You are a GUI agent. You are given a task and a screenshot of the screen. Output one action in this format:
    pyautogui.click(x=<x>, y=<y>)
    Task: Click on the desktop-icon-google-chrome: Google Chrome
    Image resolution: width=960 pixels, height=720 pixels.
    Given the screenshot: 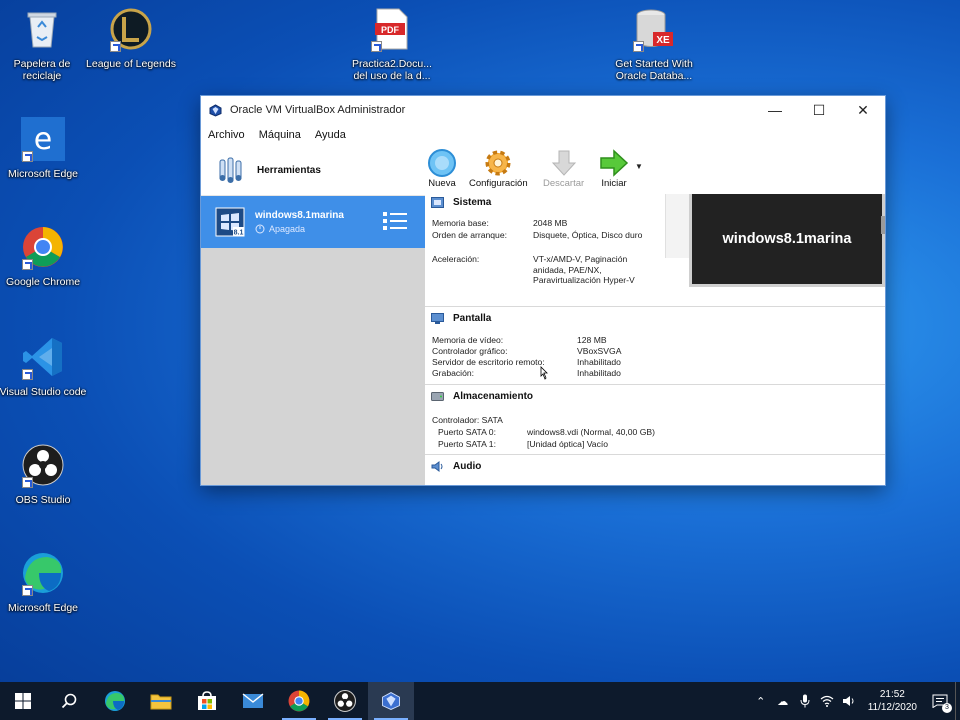 What is the action you would take?
    pyautogui.click(x=43, y=256)
    